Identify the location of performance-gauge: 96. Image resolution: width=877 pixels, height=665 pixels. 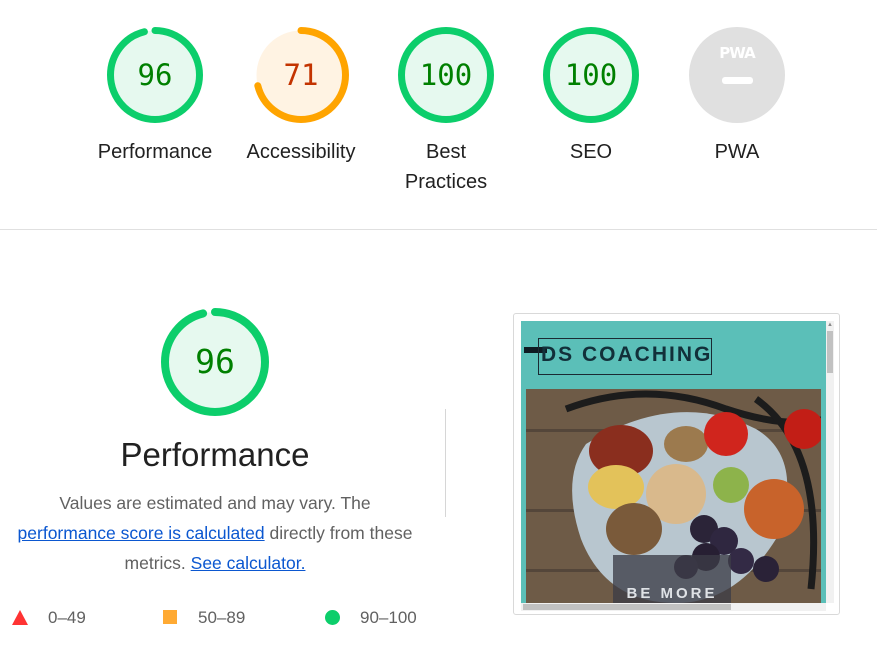
(215, 362).